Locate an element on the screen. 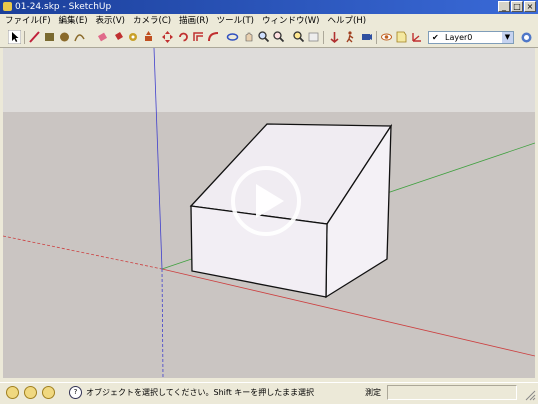 The image size is (538, 404). arc-icon is located at coordinates (79, 37).